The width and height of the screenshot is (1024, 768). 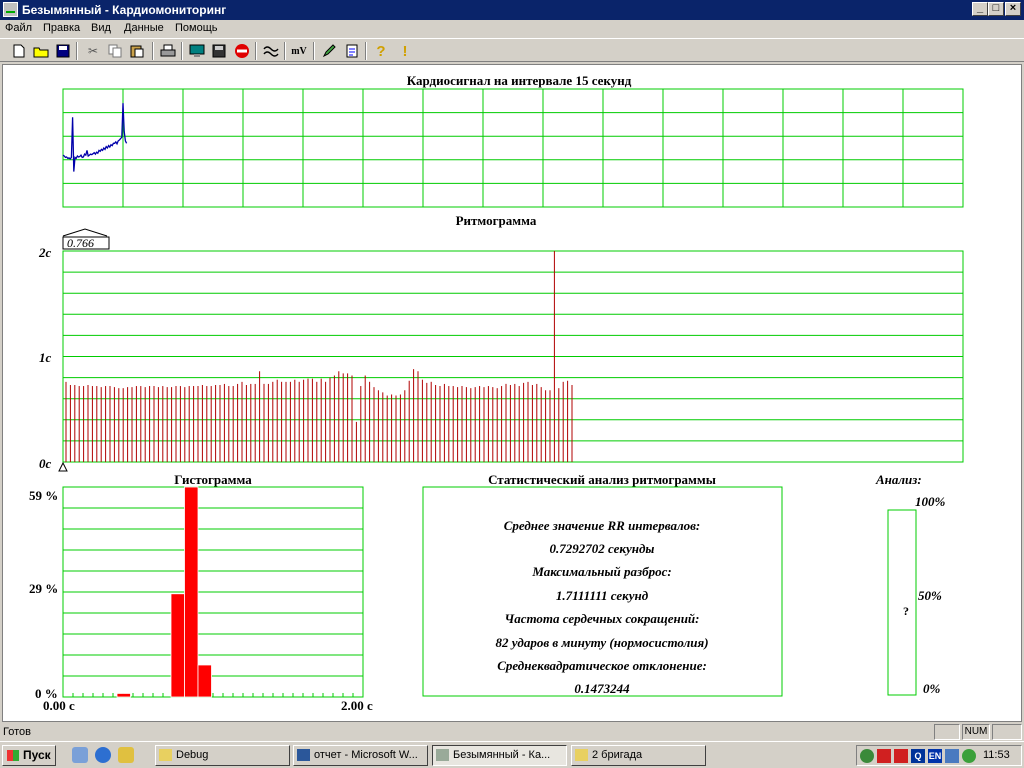 I want to click on open-folder-icon, so click(x=41, y=51).